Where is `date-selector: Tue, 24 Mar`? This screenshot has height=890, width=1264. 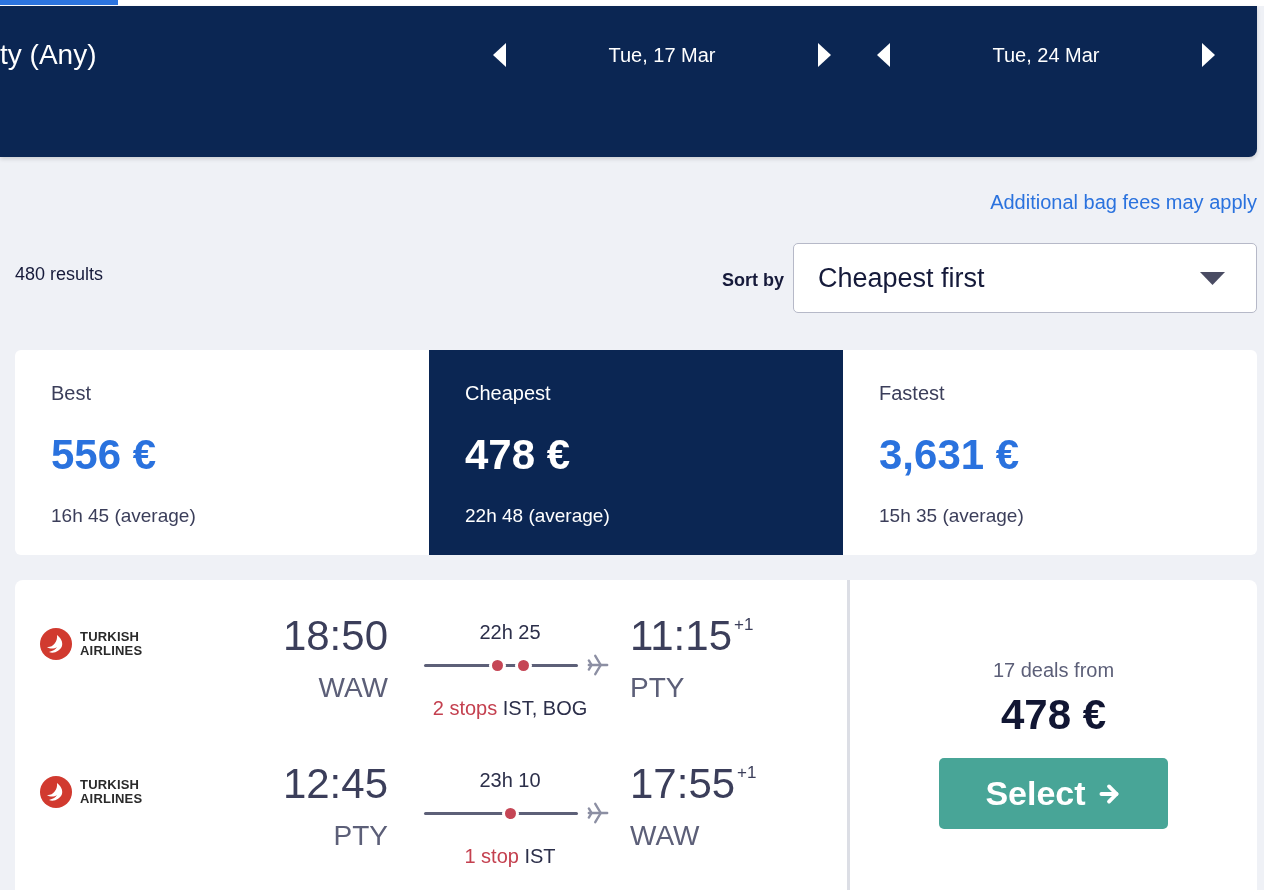 date-selector: Tue, 24 Mar is located at coordinates (1046, 55).